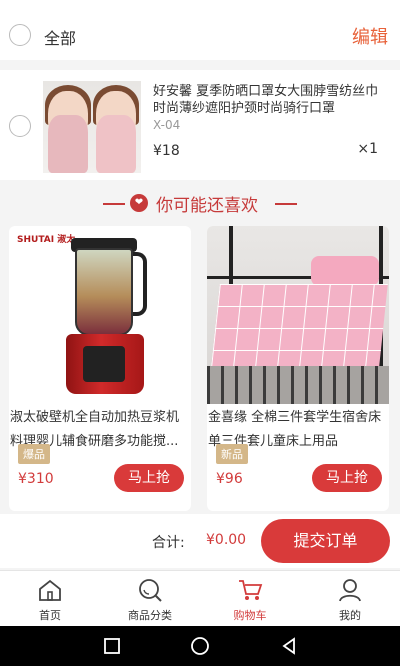 Image resolution: width=400 pixels, height=666 pixels. Describe the element at coordinates (20, 126) in the screenshot. I see `item-checkbox` at that location.